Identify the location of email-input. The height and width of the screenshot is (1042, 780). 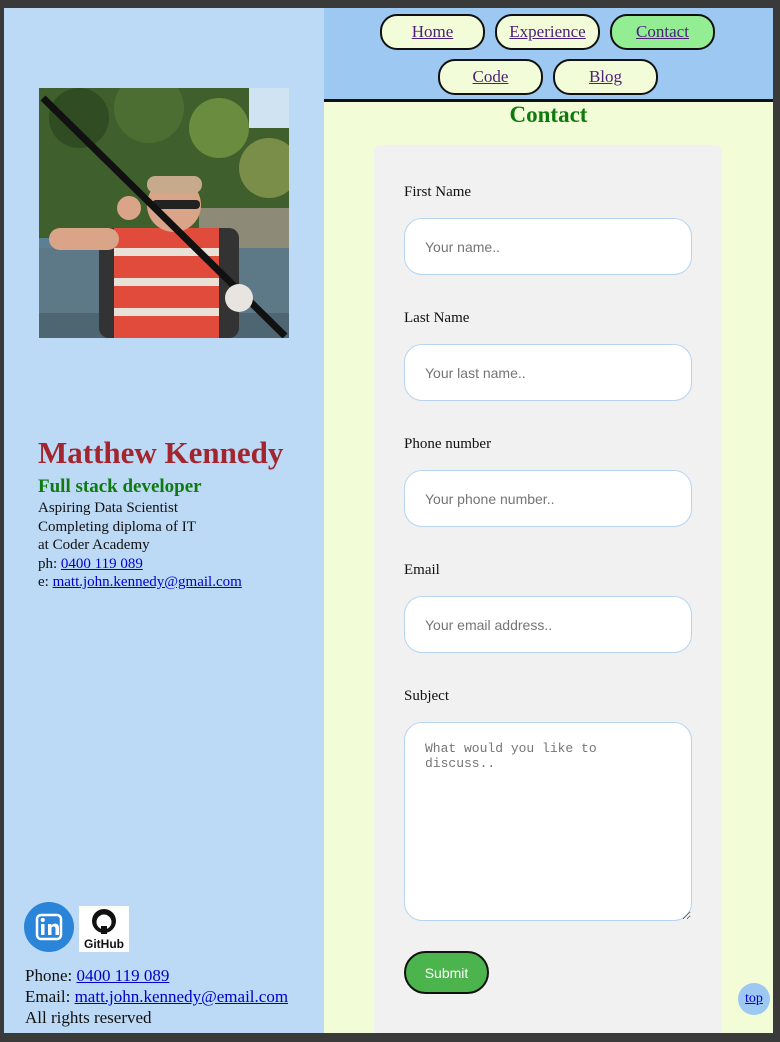
(548, 624).